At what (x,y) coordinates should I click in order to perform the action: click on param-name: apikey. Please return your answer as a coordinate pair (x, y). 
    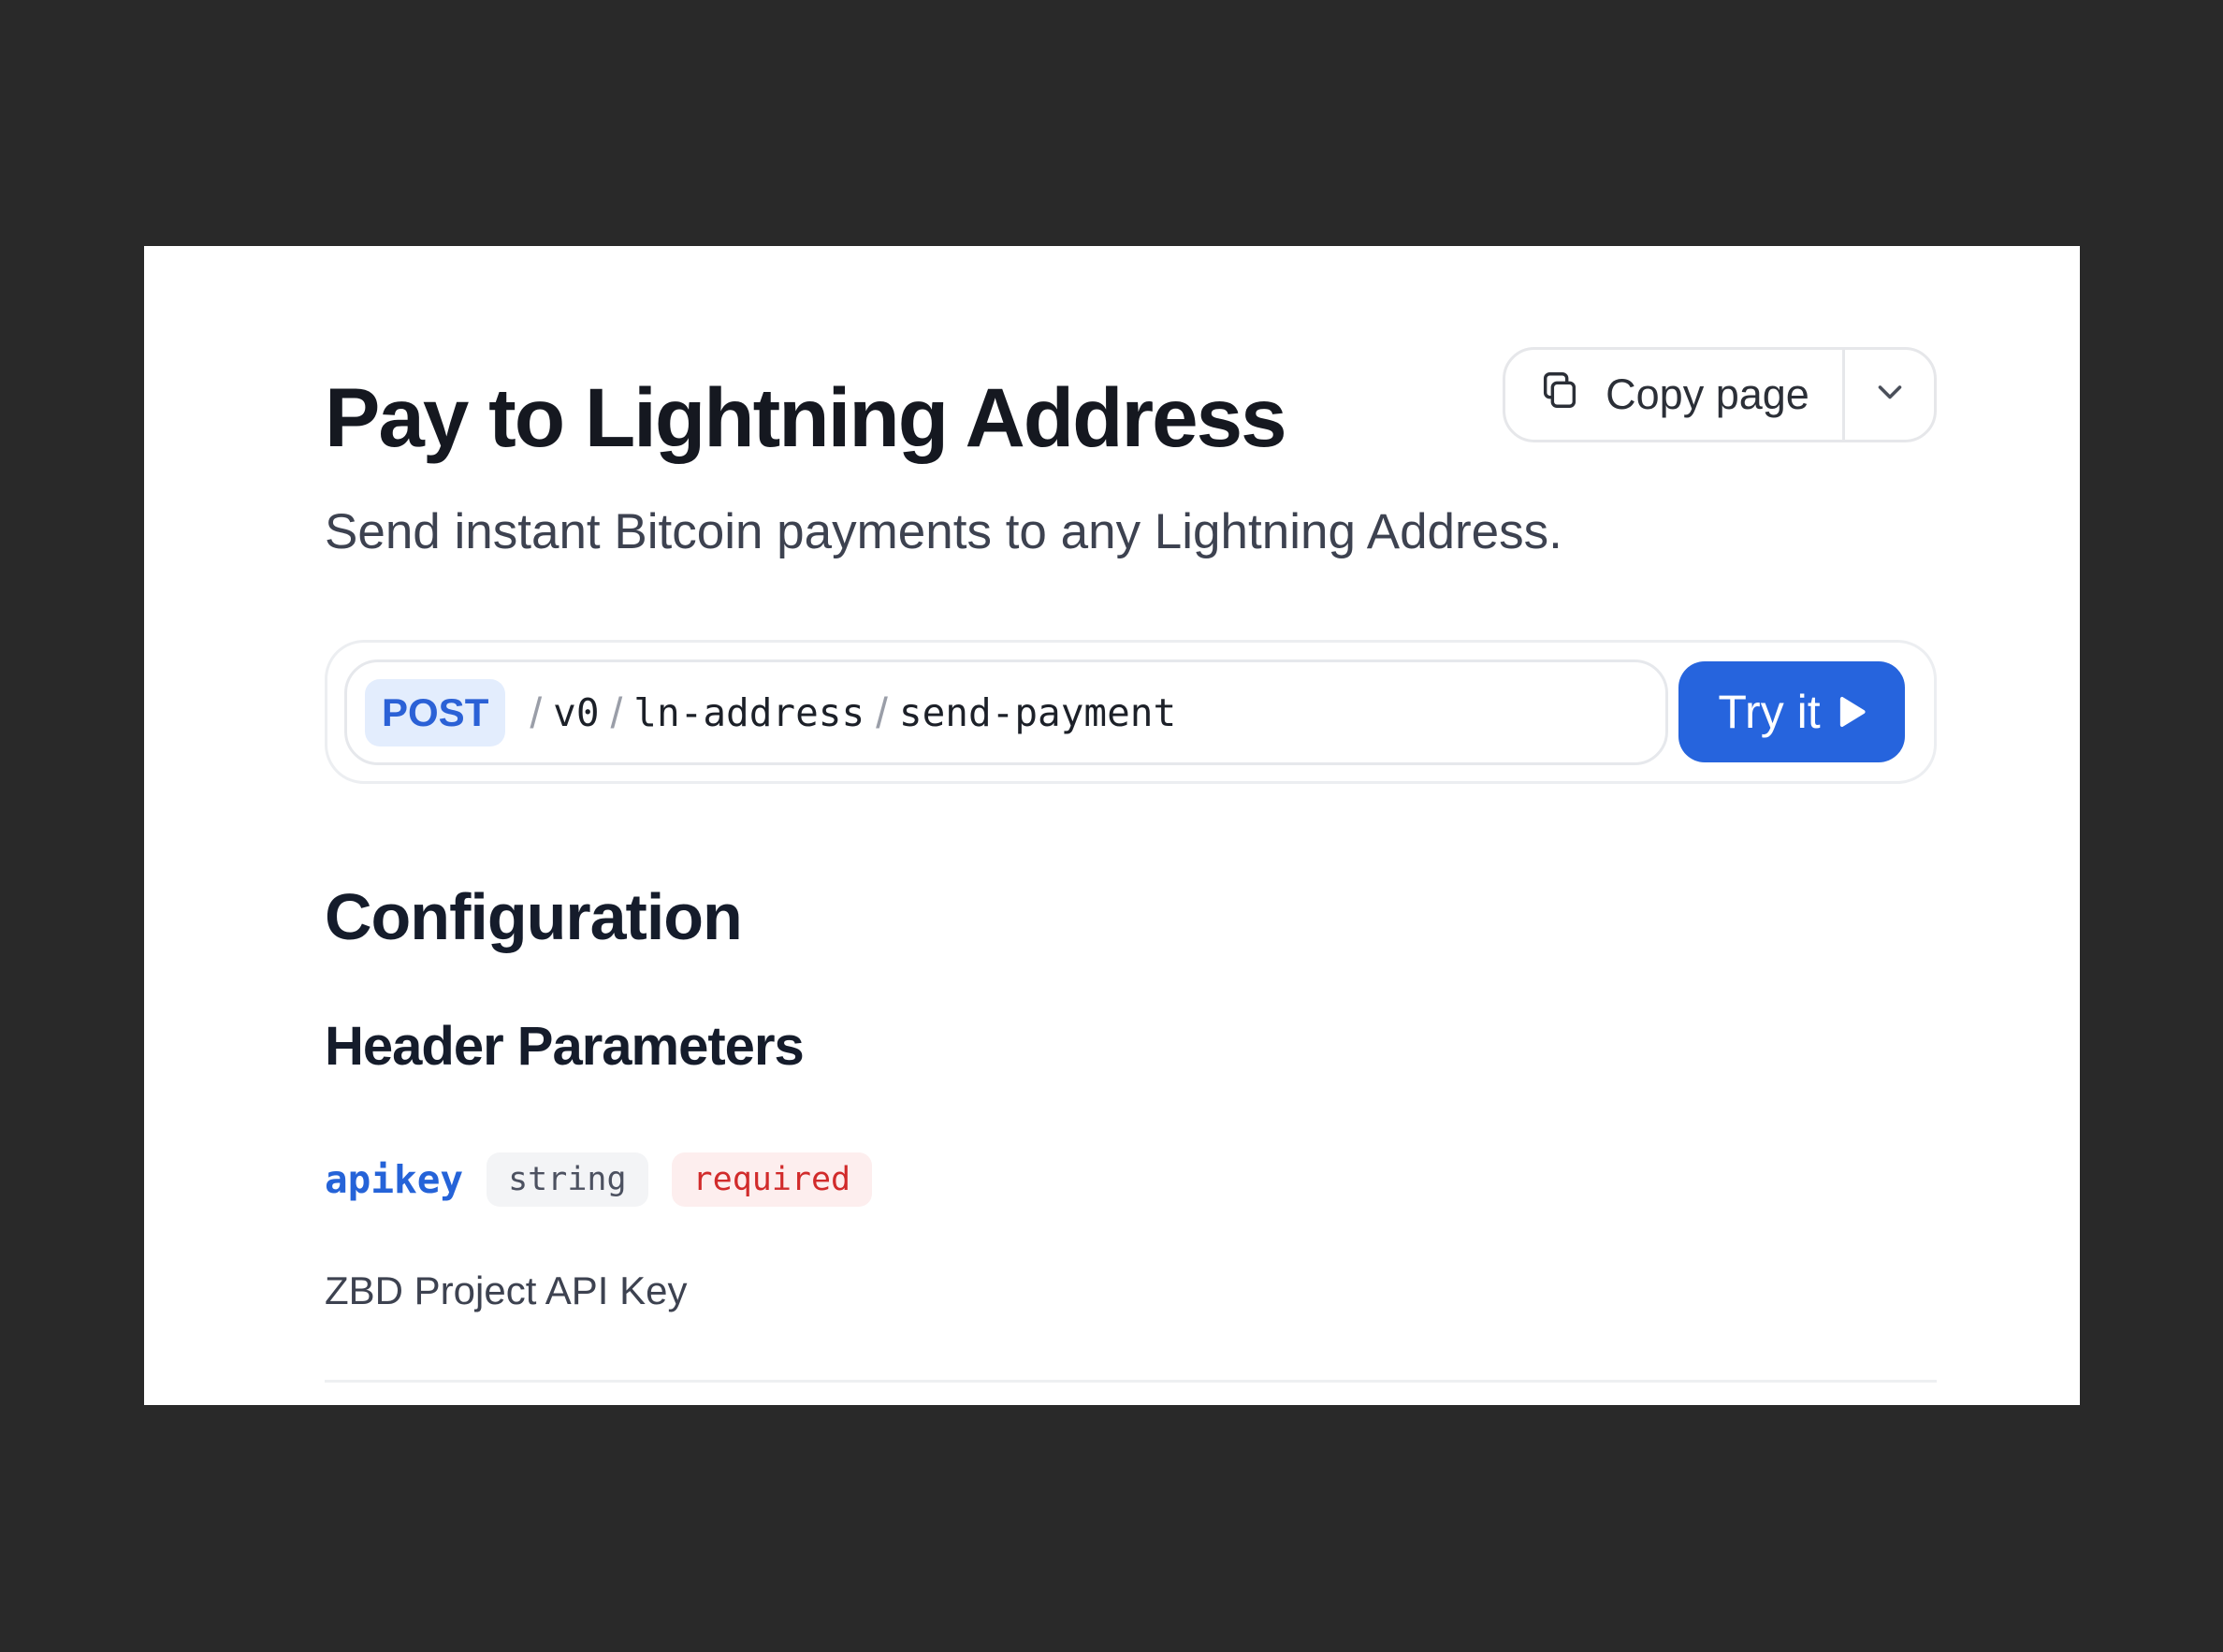
    Looking at the image, I should click on (395, 1179).